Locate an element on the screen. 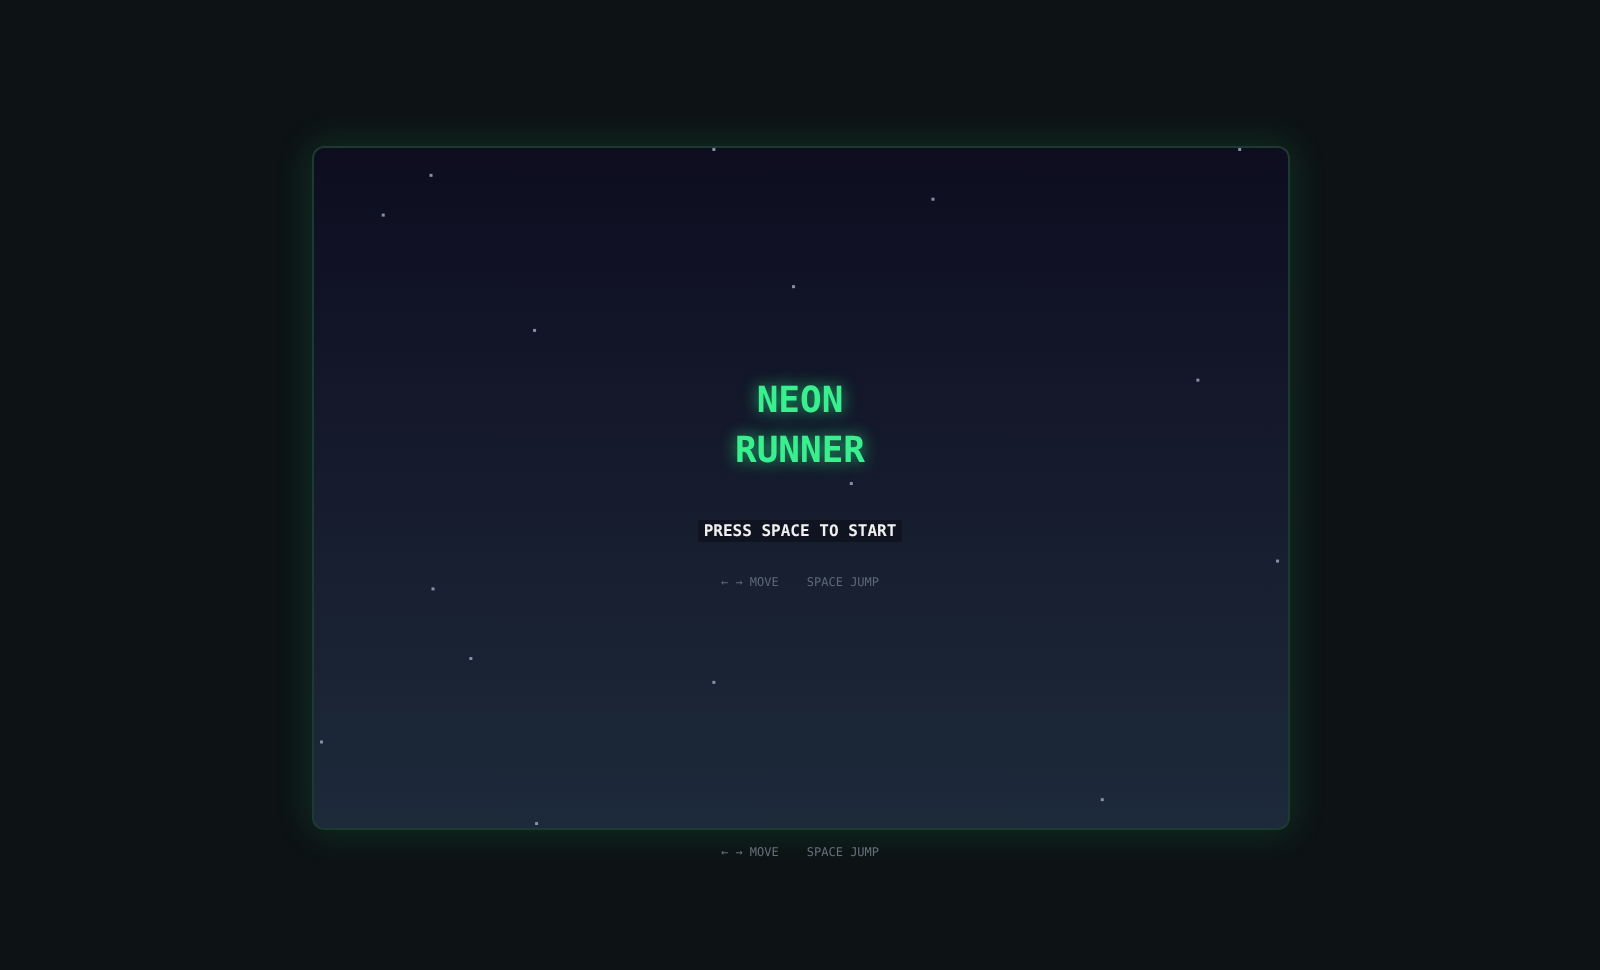 The image size is (1600, 970). start-prompt: PRESS SPACE TO START is located at coordinates (800, 531).